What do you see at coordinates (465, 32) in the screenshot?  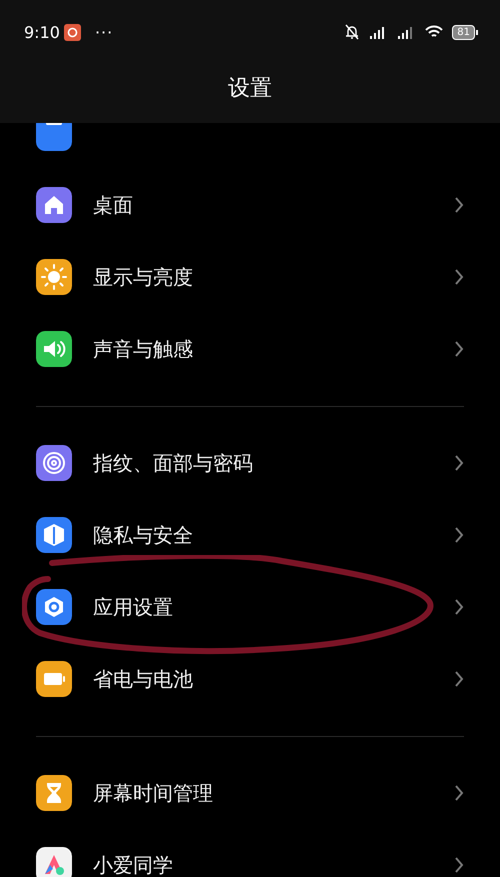 I see `battery-indicator: 81` at bounding box center [465, 32].